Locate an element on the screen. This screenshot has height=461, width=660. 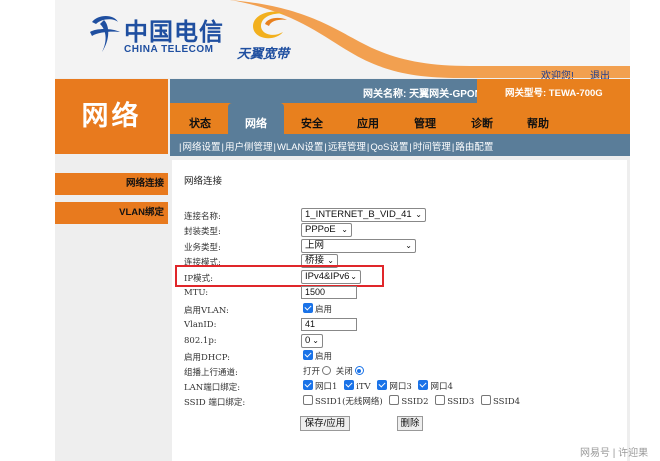
brand-name-en: CHINA TELECOM is located at coordinates (169, 49).